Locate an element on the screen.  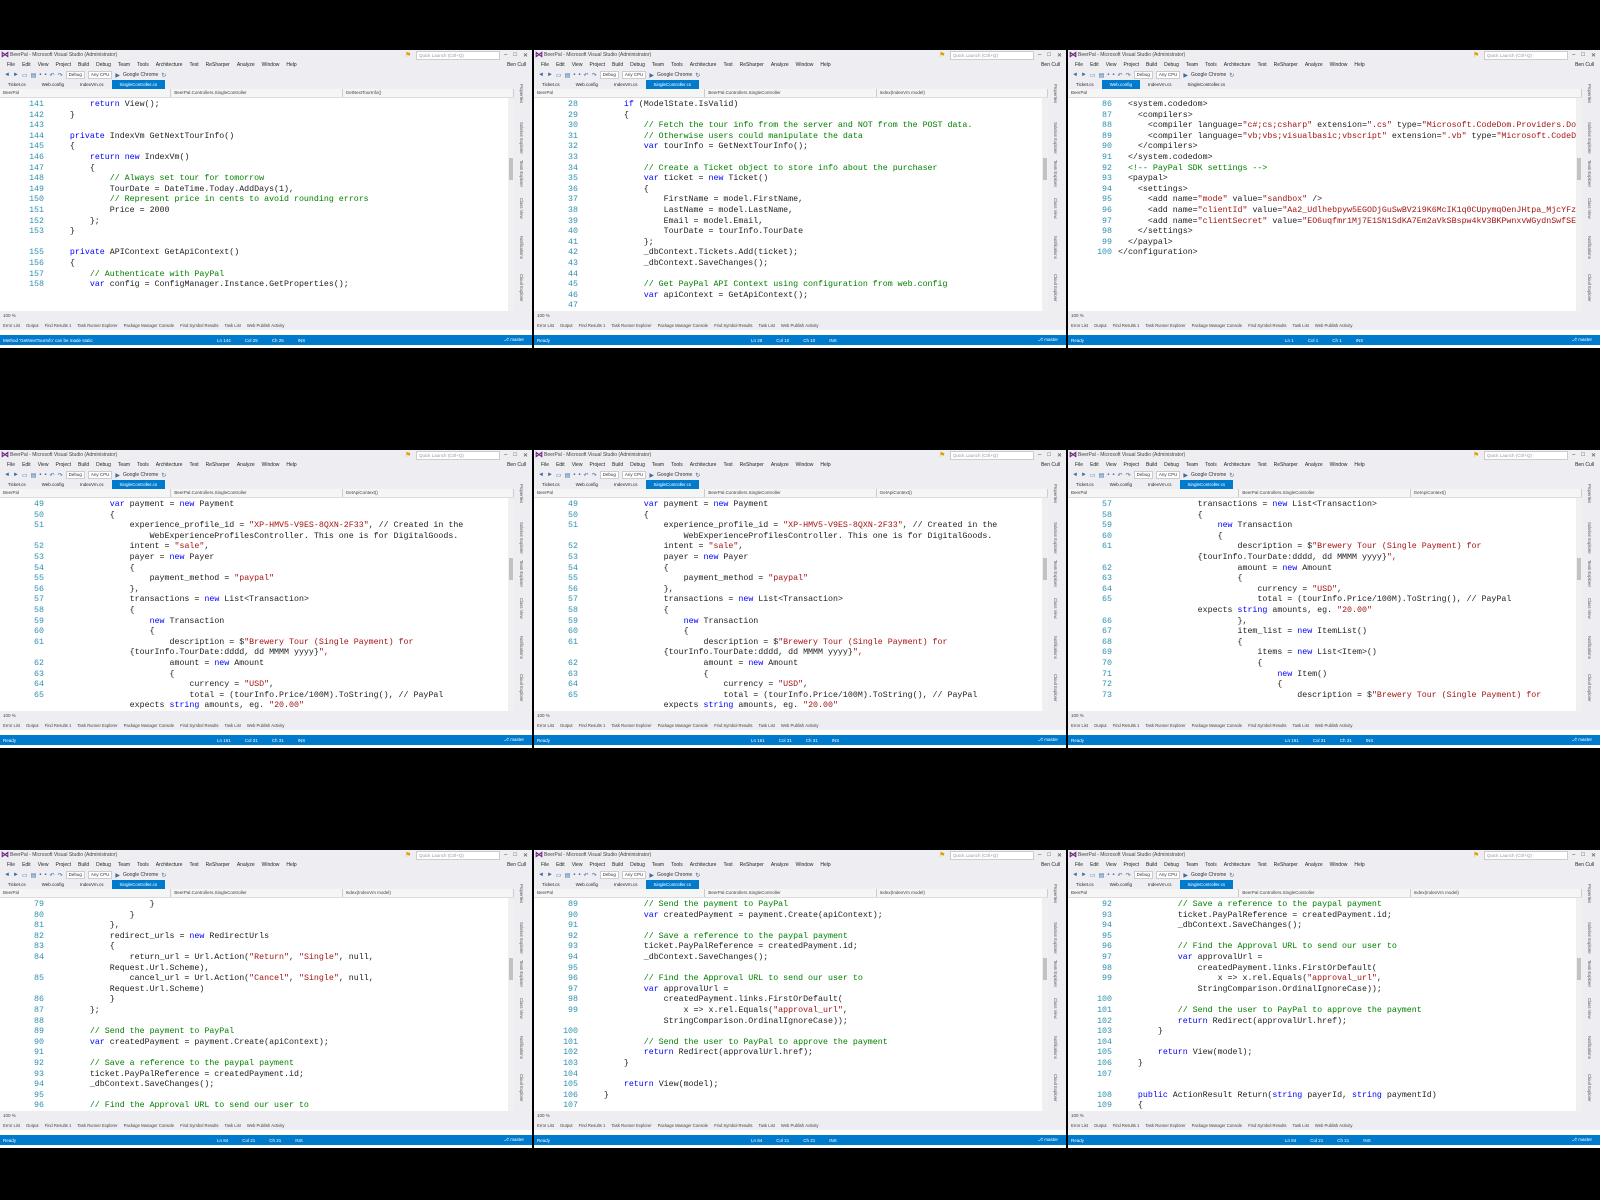
menu-item: Tools is located at coordinates (677, 65).